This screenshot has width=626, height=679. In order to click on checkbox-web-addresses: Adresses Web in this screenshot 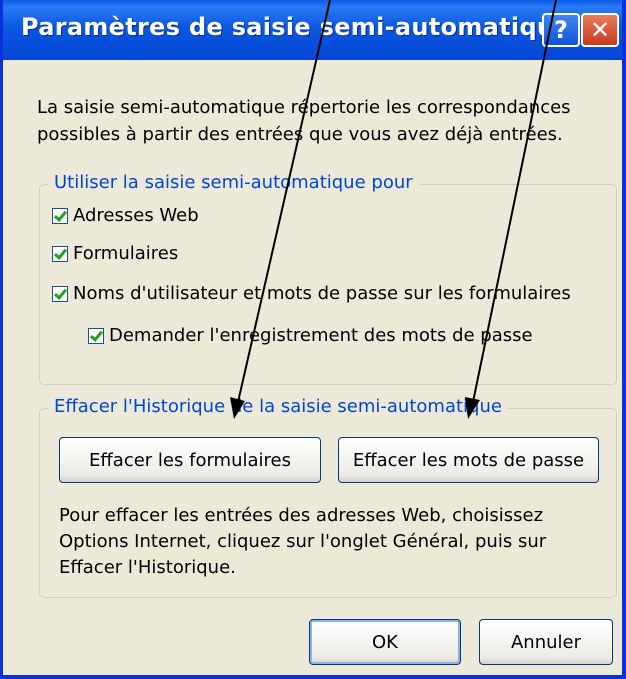, I will do `click(125, 215)`.